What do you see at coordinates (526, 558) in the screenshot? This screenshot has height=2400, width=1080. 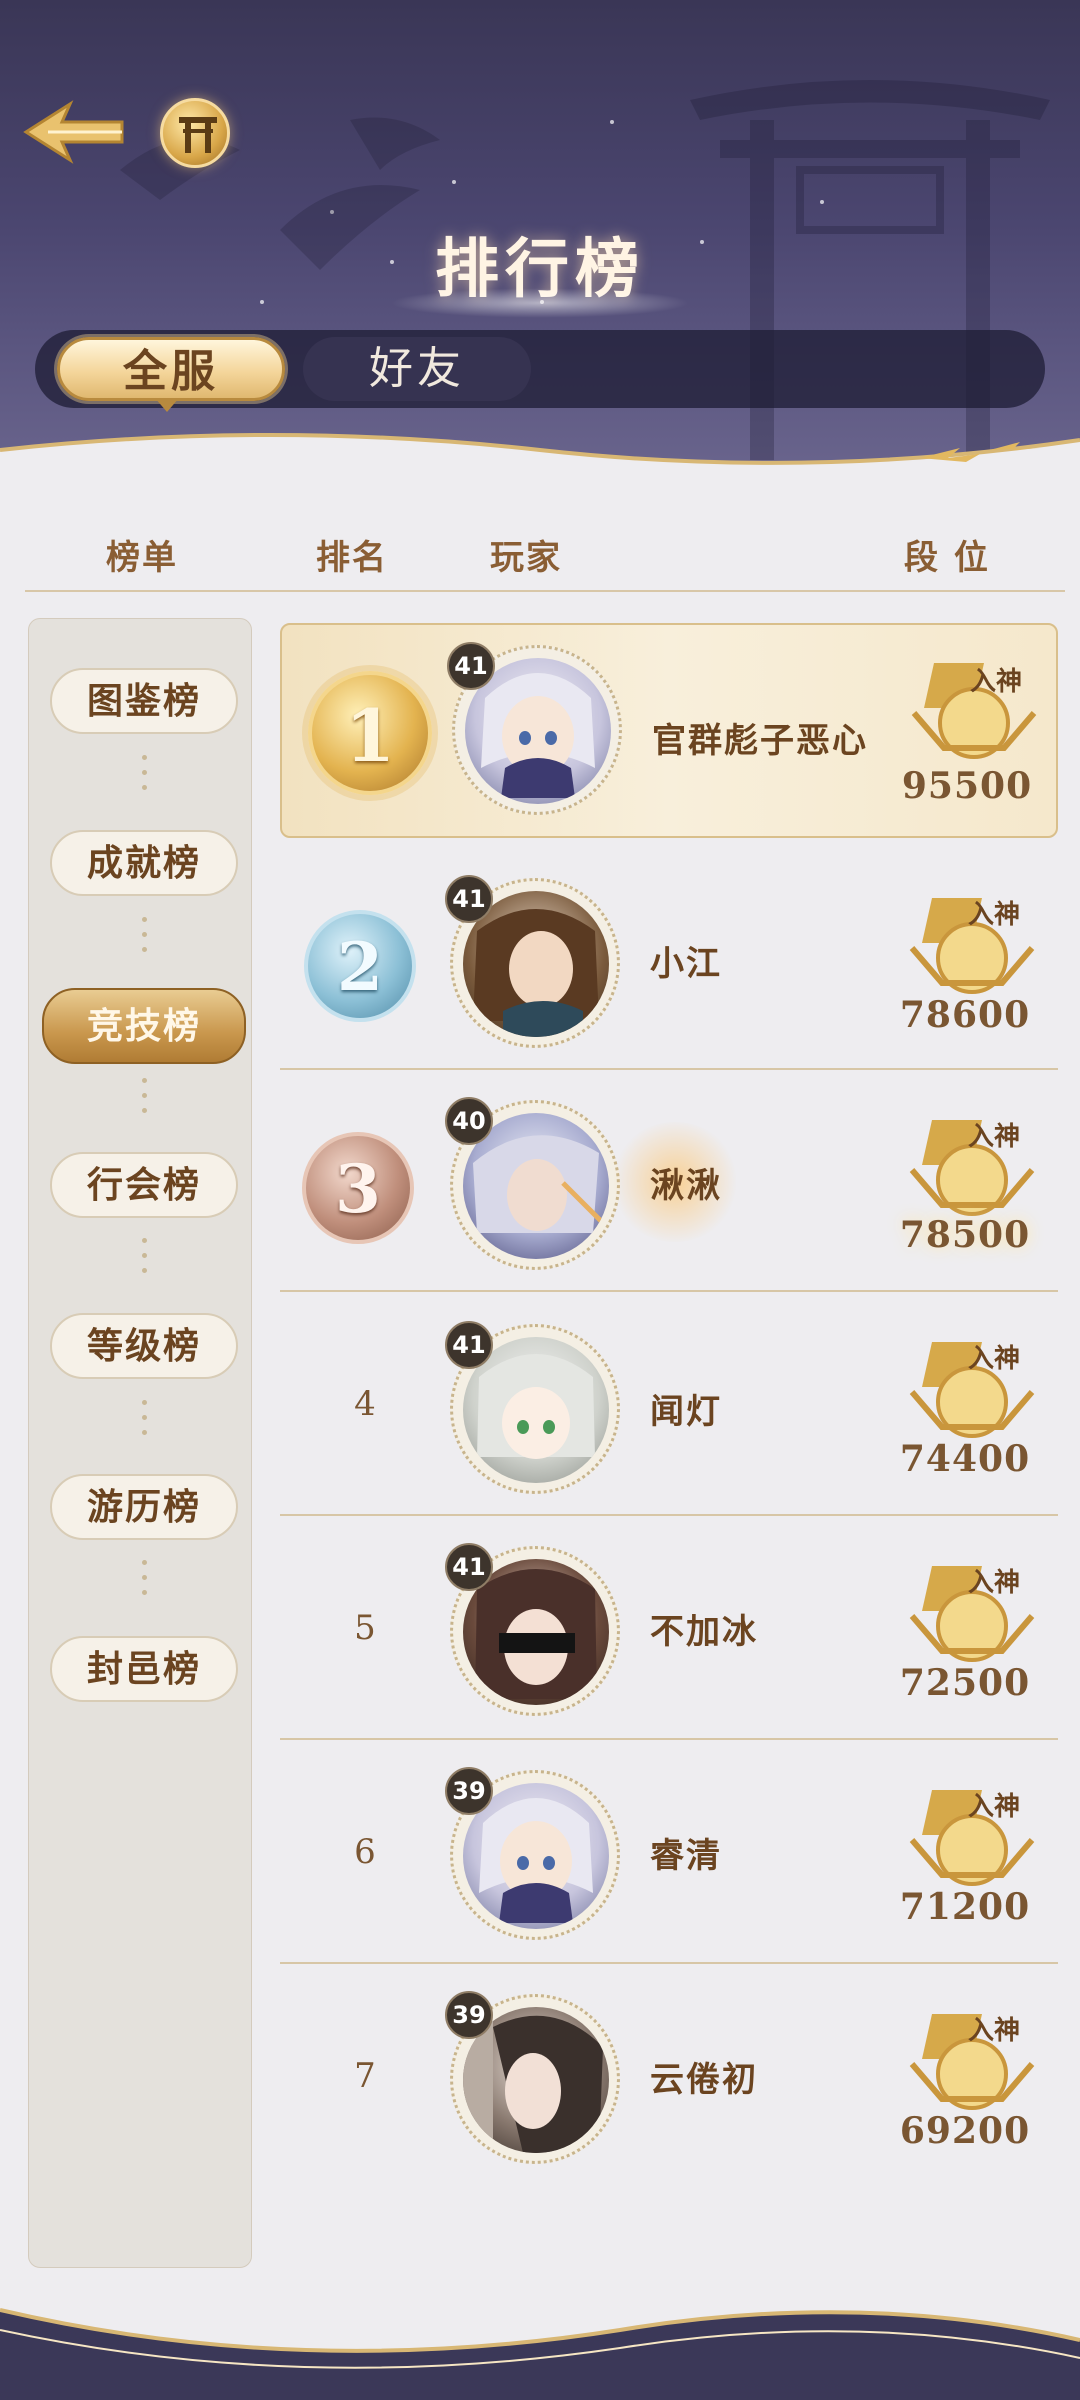 I see `column-header-player: 玩家` at bounding box center [526, 558].